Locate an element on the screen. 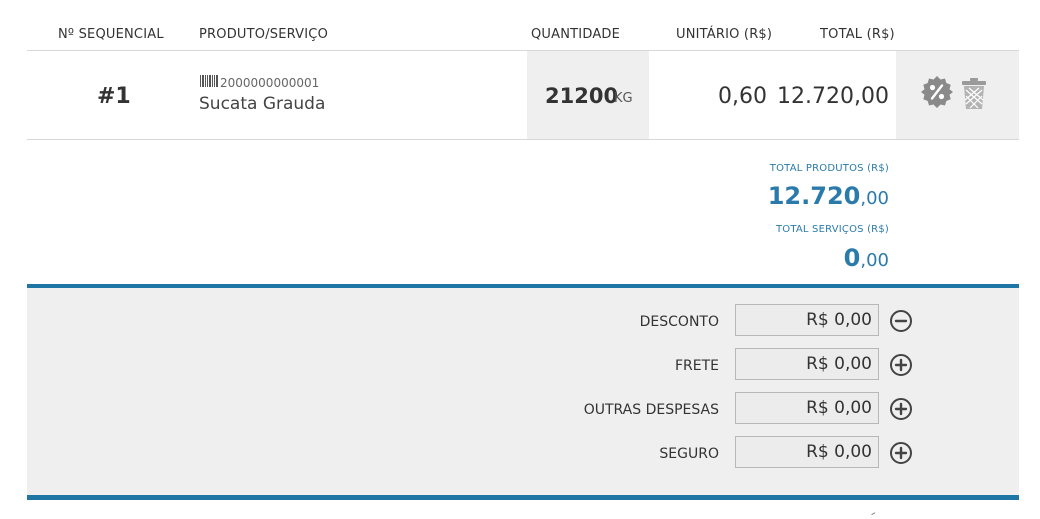 This screenshot has height=519, width=1040. item-name: Sucata Grauda is located at coordinates (262, 104).